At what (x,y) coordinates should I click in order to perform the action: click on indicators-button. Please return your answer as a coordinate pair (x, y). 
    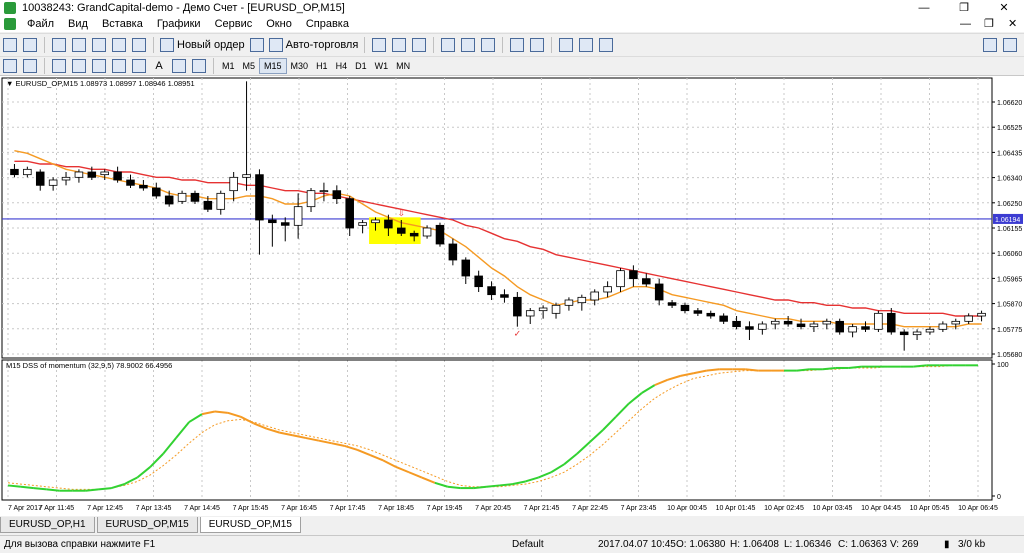
    Looking at the image, I should click on (566, 45).